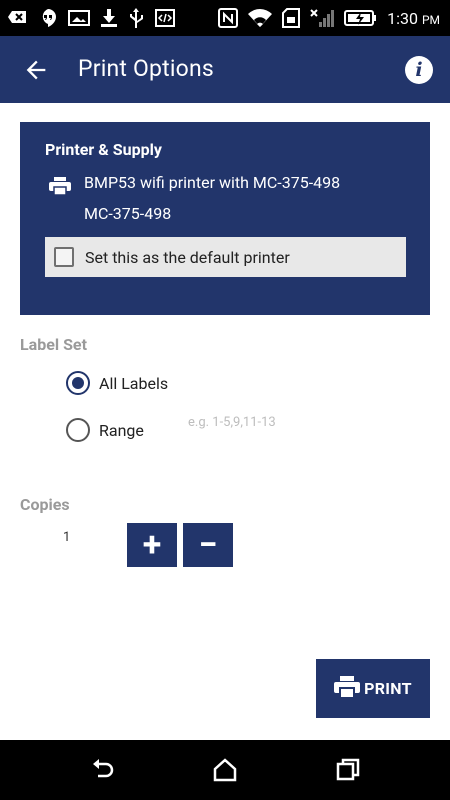  I want to click on back-nav-icon, so click(102, 770).